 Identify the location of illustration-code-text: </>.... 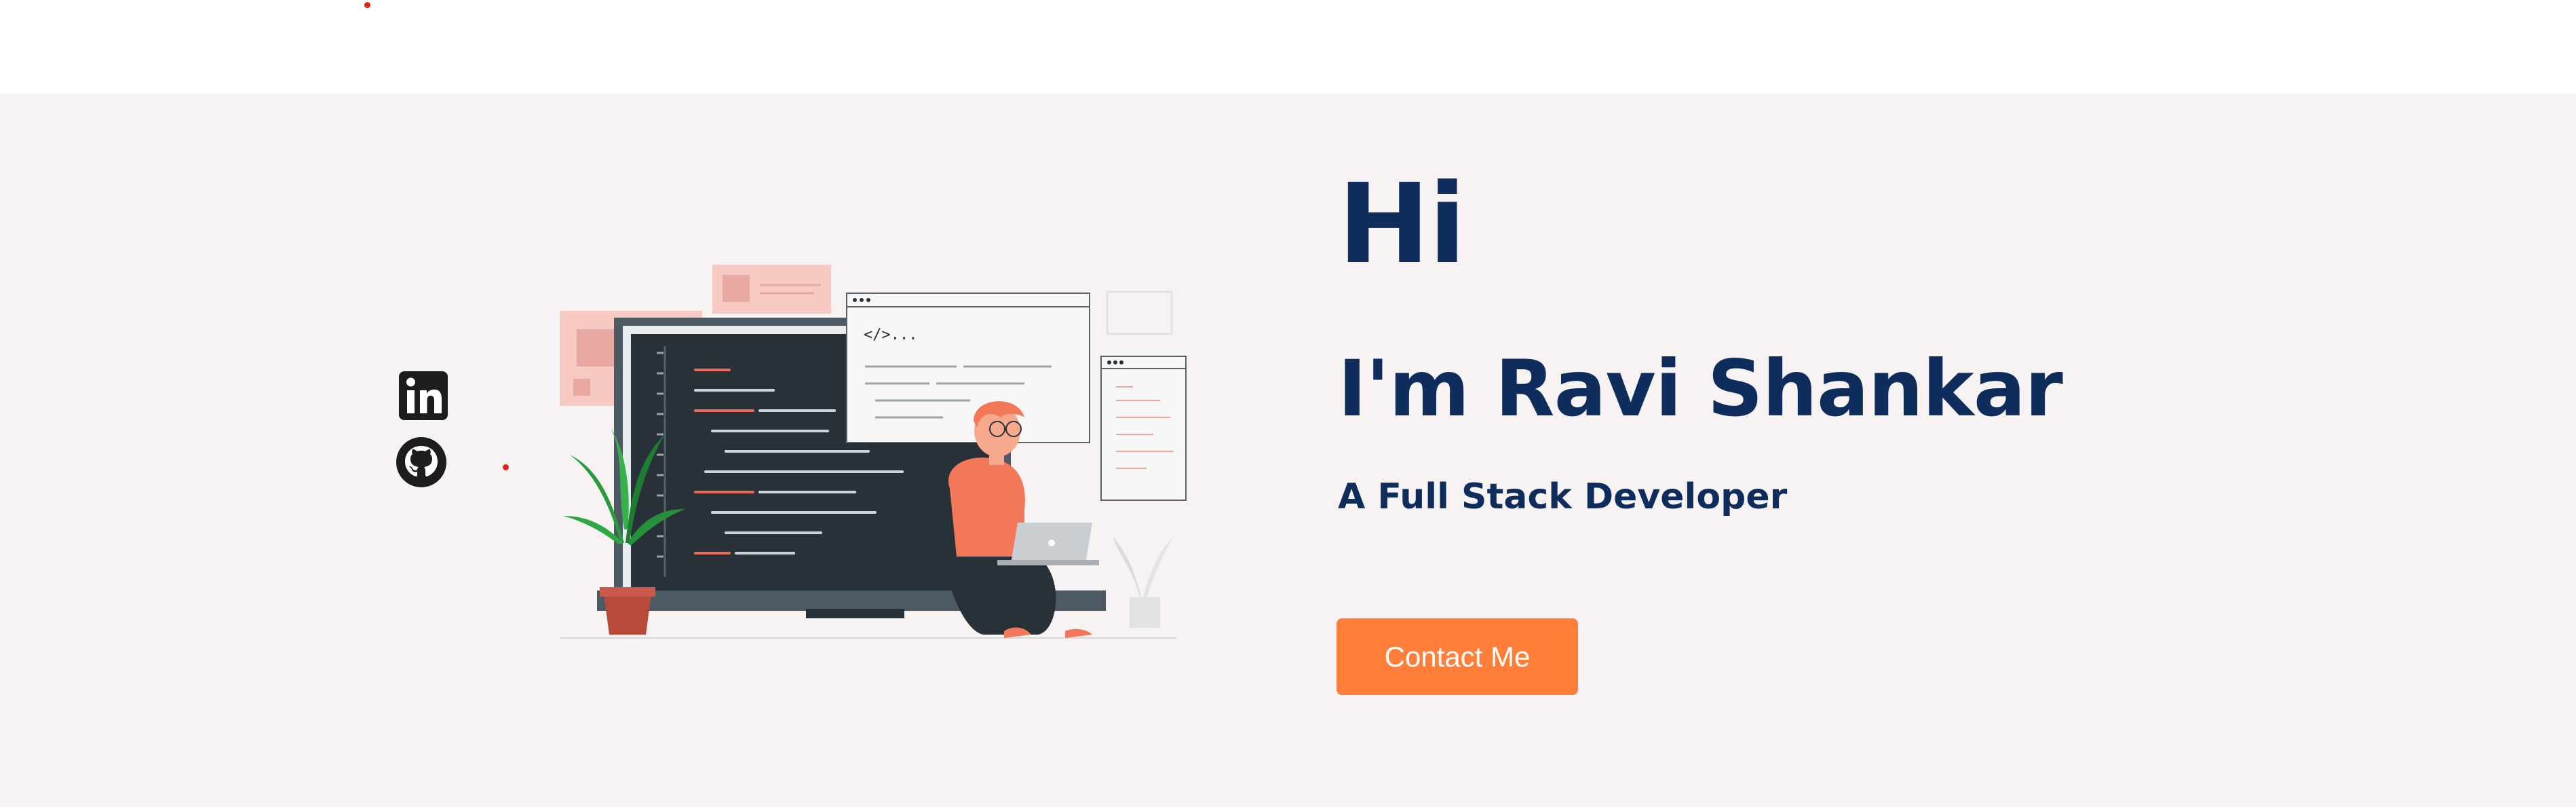
(891, 334).